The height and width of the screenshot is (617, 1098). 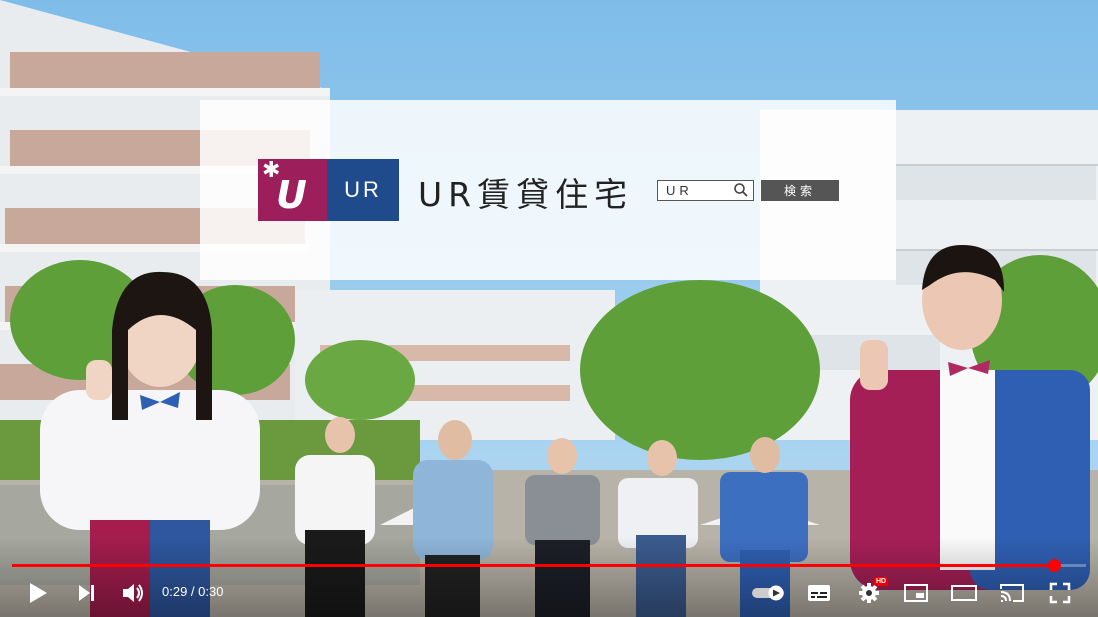 I want to click on cast-icon, so click(x=1012, y=593).